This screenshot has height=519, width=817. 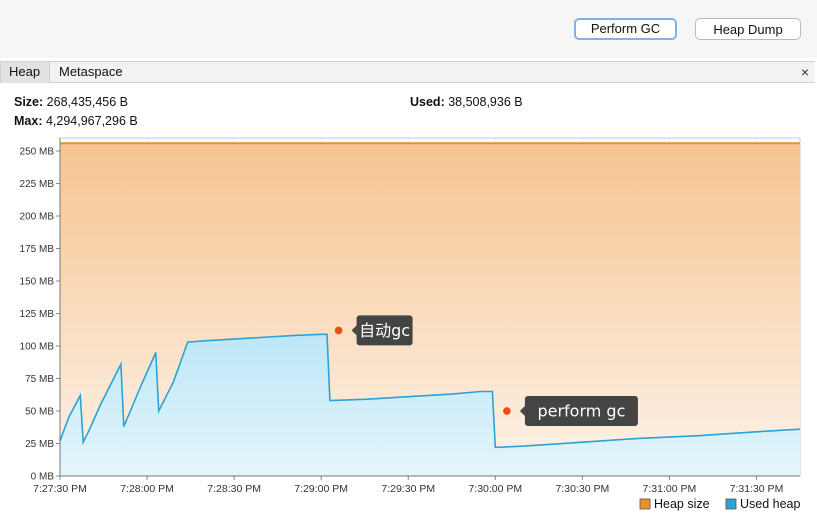 What do you see at coordinates (37, 314) in the screenshot?
I see `y-tick-label: 125 MB` at bounding box center [37, 314].